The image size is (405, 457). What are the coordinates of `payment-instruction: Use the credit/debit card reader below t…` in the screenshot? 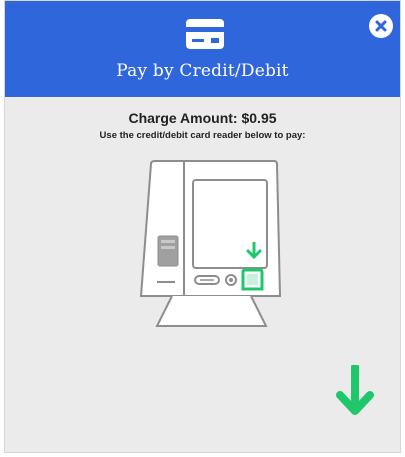 It's located at (202, 135).